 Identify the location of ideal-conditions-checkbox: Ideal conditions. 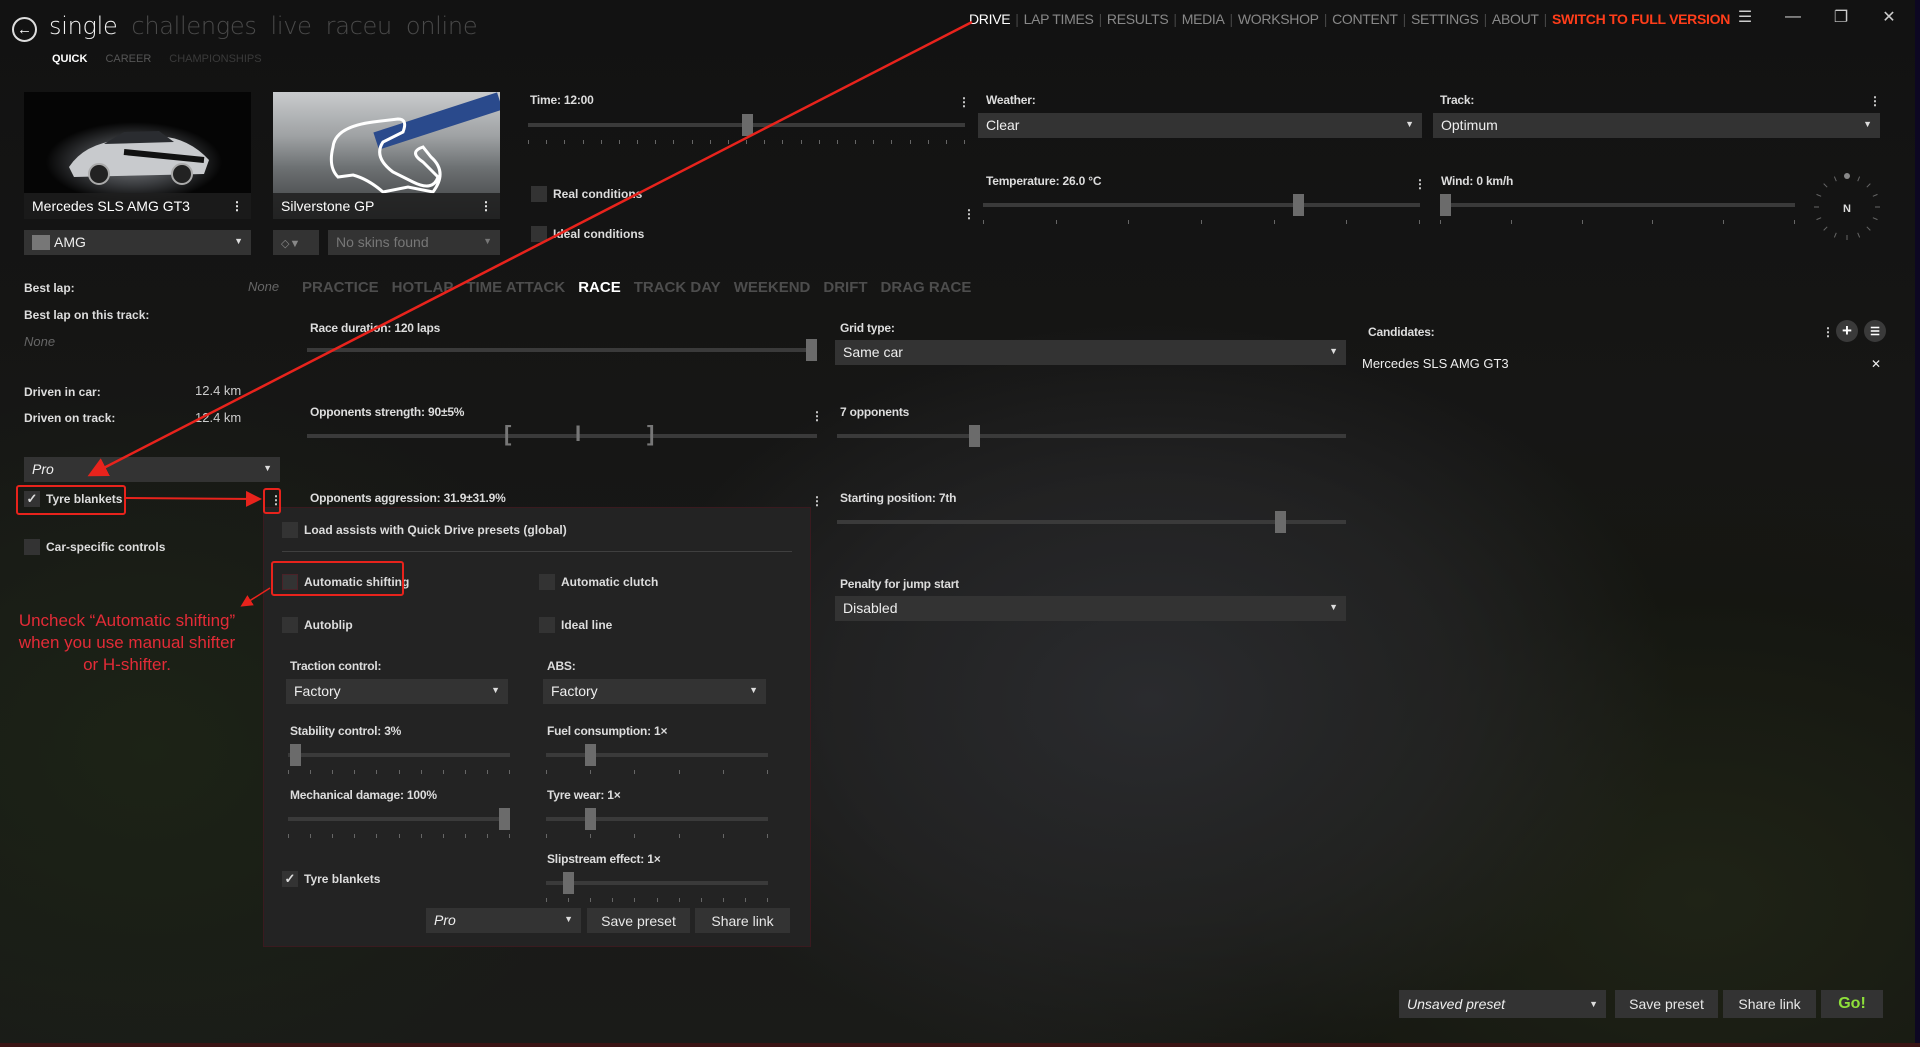
(587, 234).